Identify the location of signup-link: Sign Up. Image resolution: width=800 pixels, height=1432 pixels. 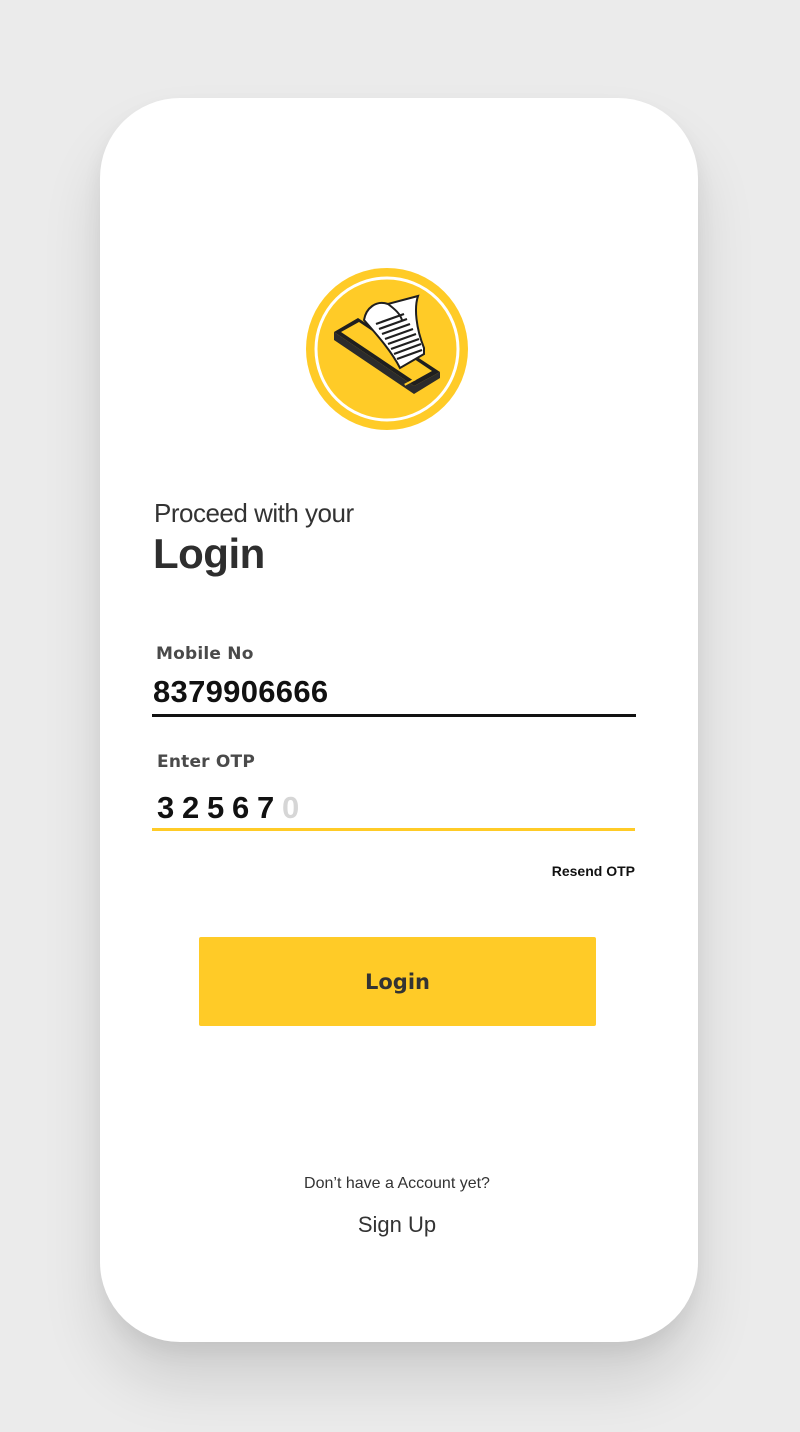
(397, 1225).